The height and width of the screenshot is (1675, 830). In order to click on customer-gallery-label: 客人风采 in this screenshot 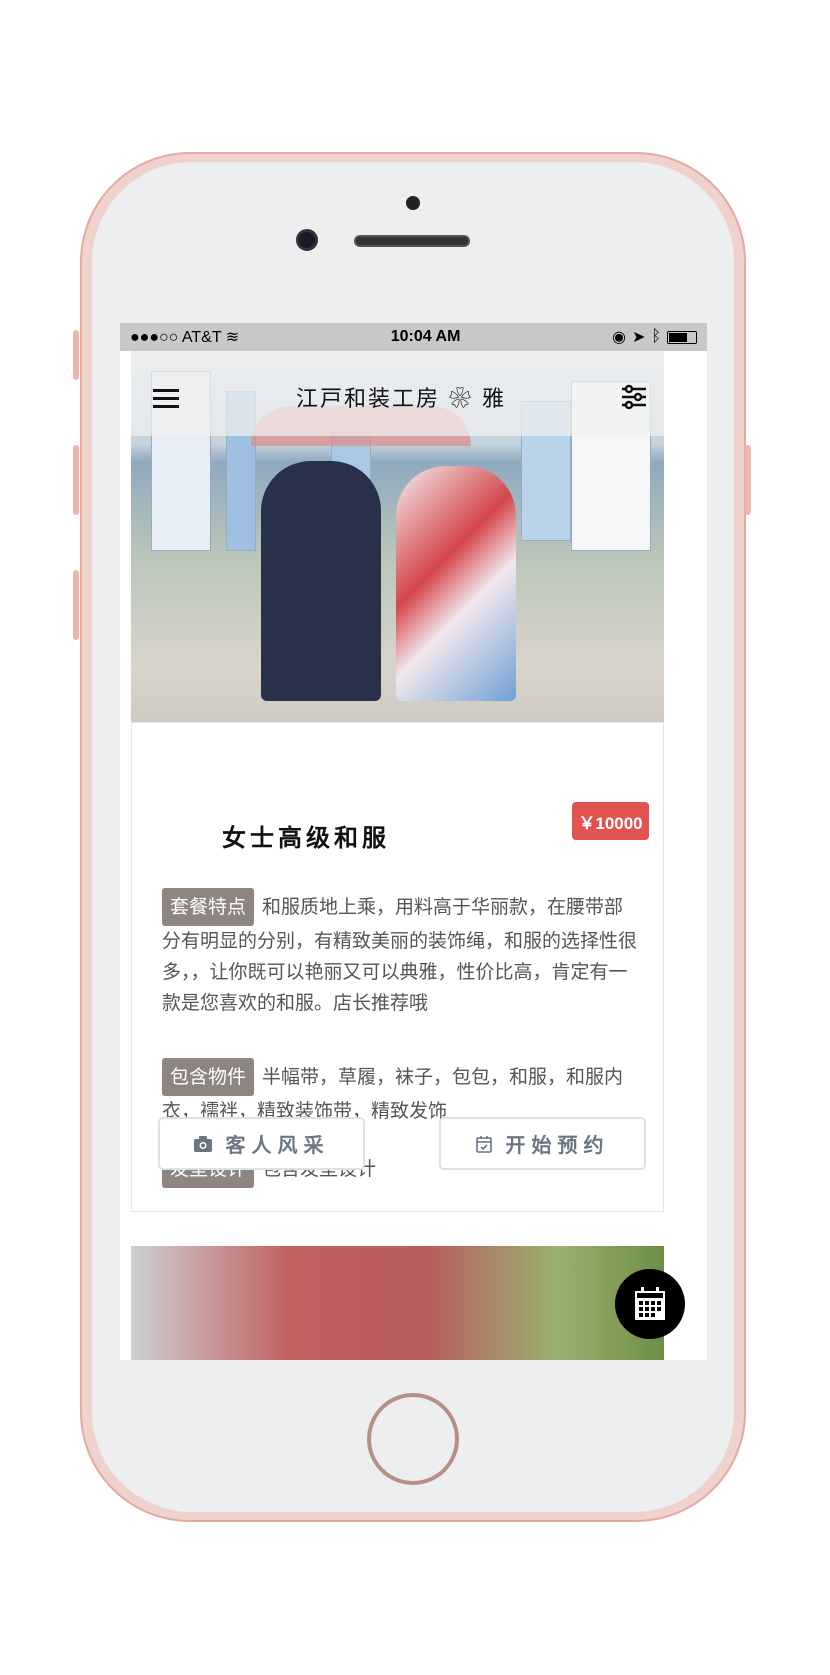, I will do `click(277, 1145)`.